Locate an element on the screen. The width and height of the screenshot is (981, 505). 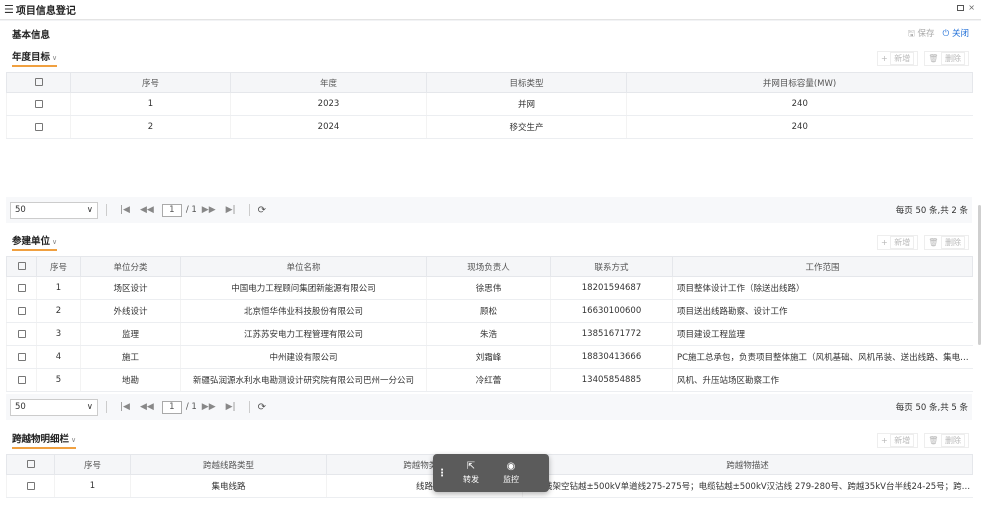
table-header-row: 序号 单位分类 单位名称 现场负责人 联系方式 工作范围 is located at coordinates (489, 266).